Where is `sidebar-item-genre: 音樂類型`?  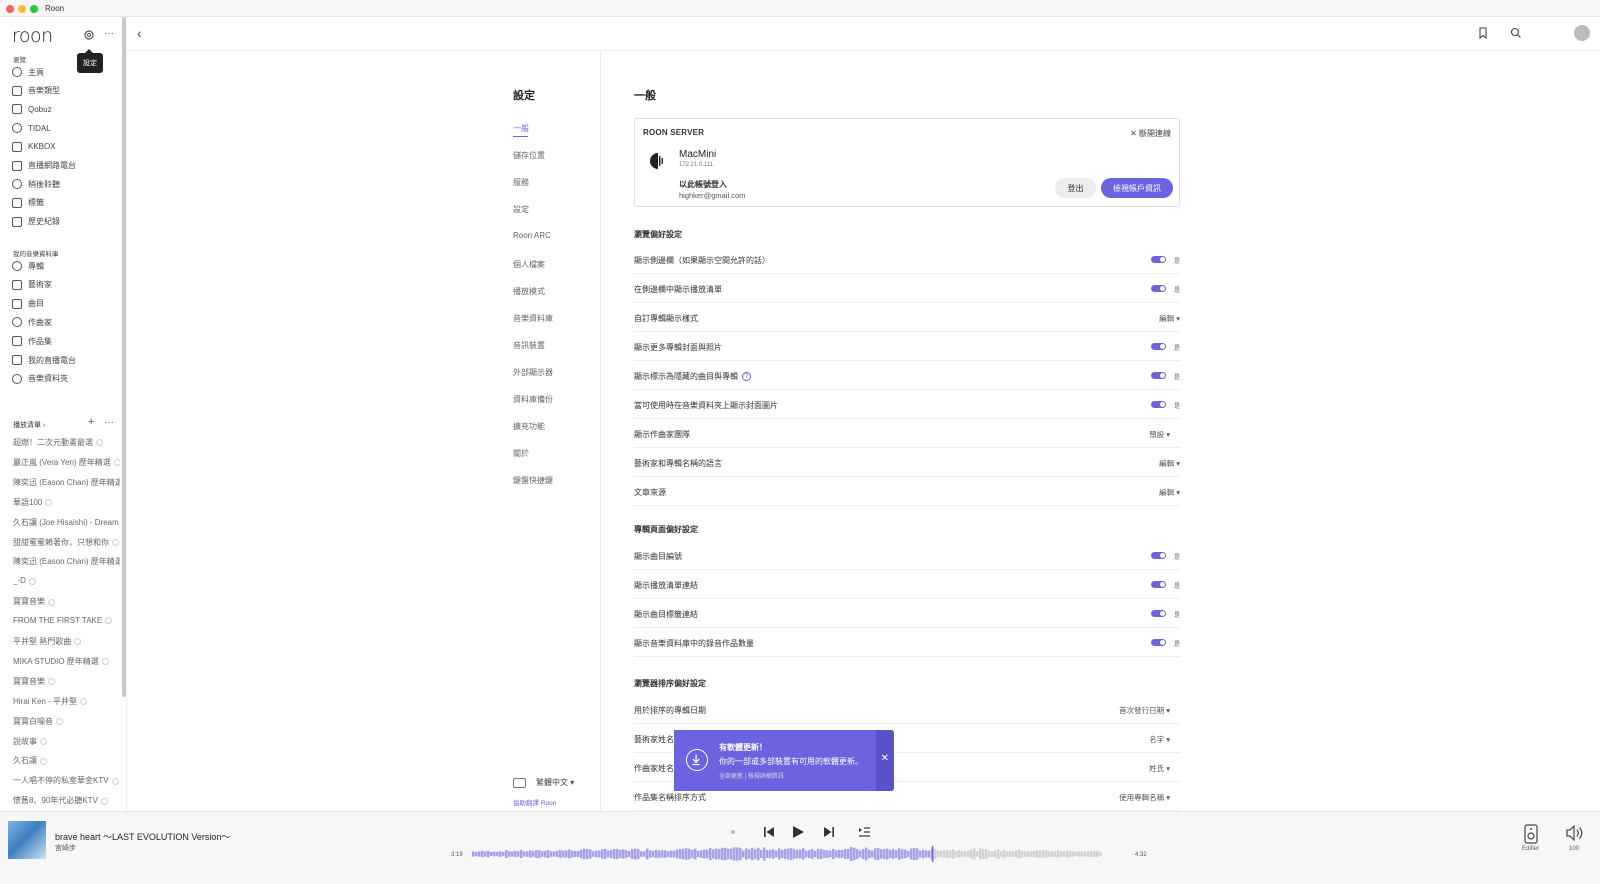
sidebar-item-genre: 音樂類型 is located at coordinates (36, 91).